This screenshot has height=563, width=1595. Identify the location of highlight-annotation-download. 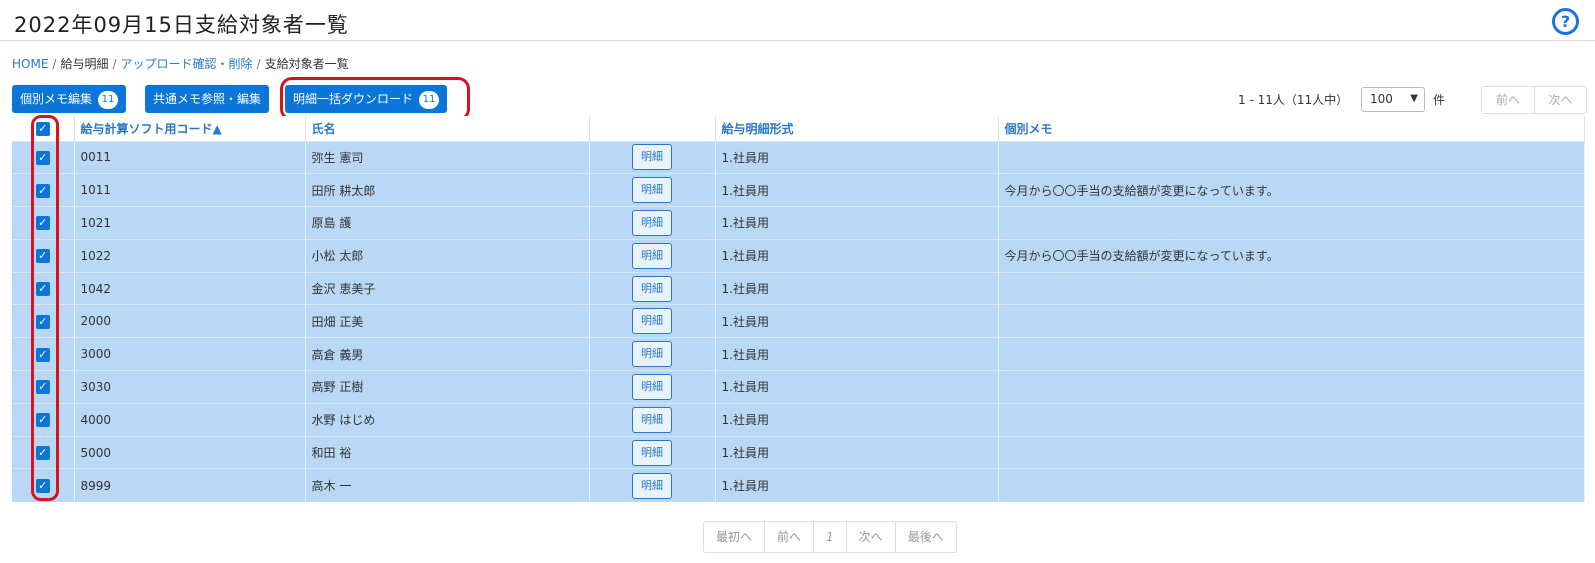
(375, 99).